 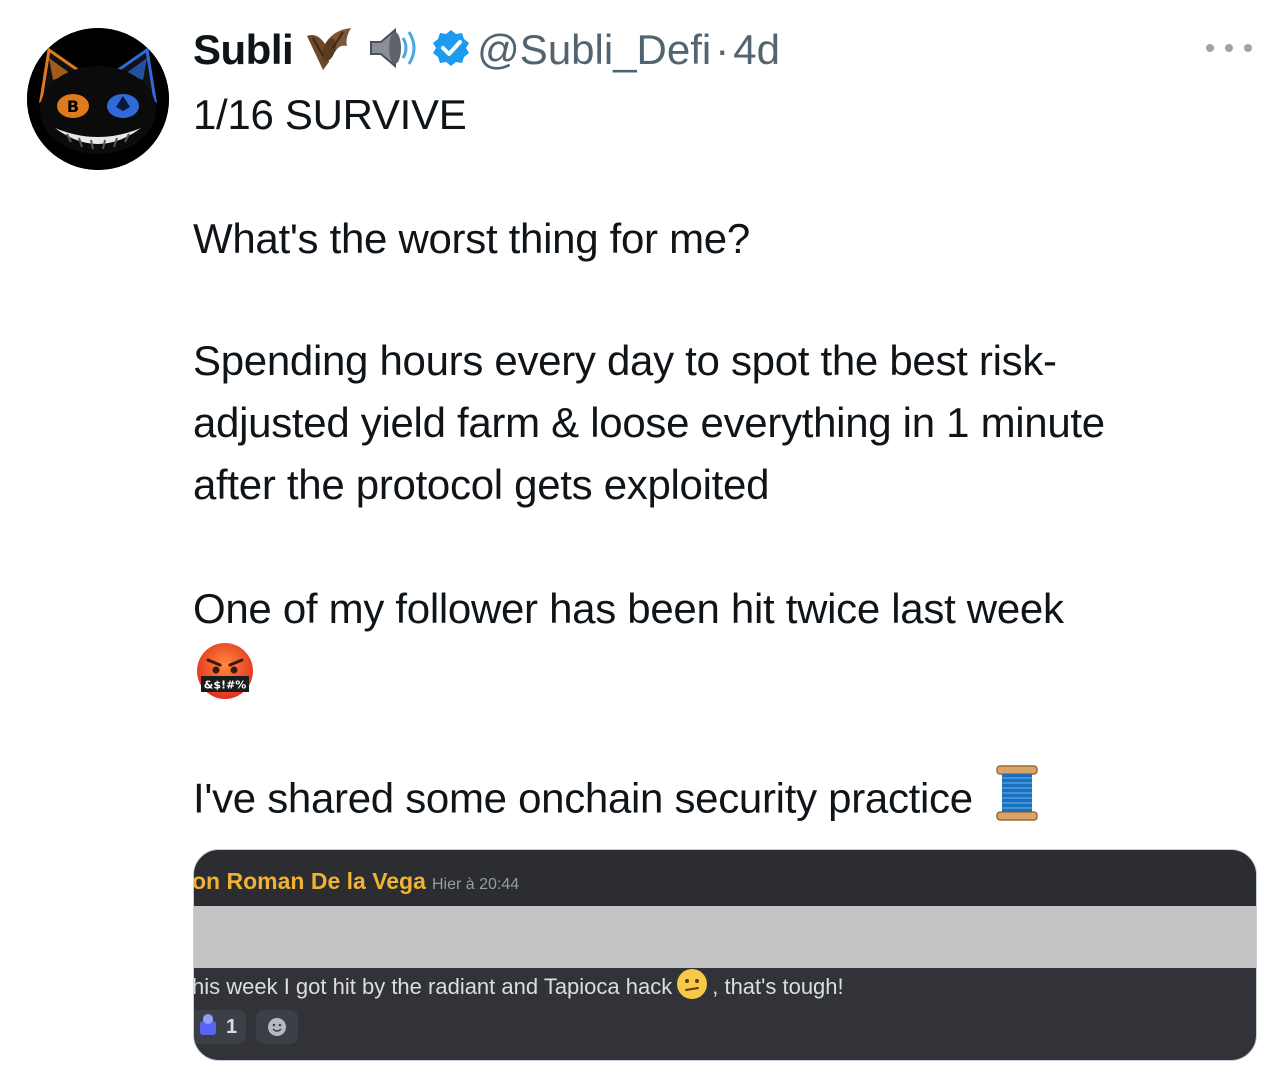 What do you see at coordinates (725, 937) in the screenshot?
I see `redacted-area` at bounding box center [725, 937].